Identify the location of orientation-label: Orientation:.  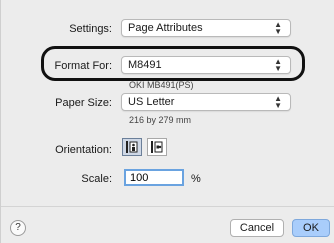
(83, 150).